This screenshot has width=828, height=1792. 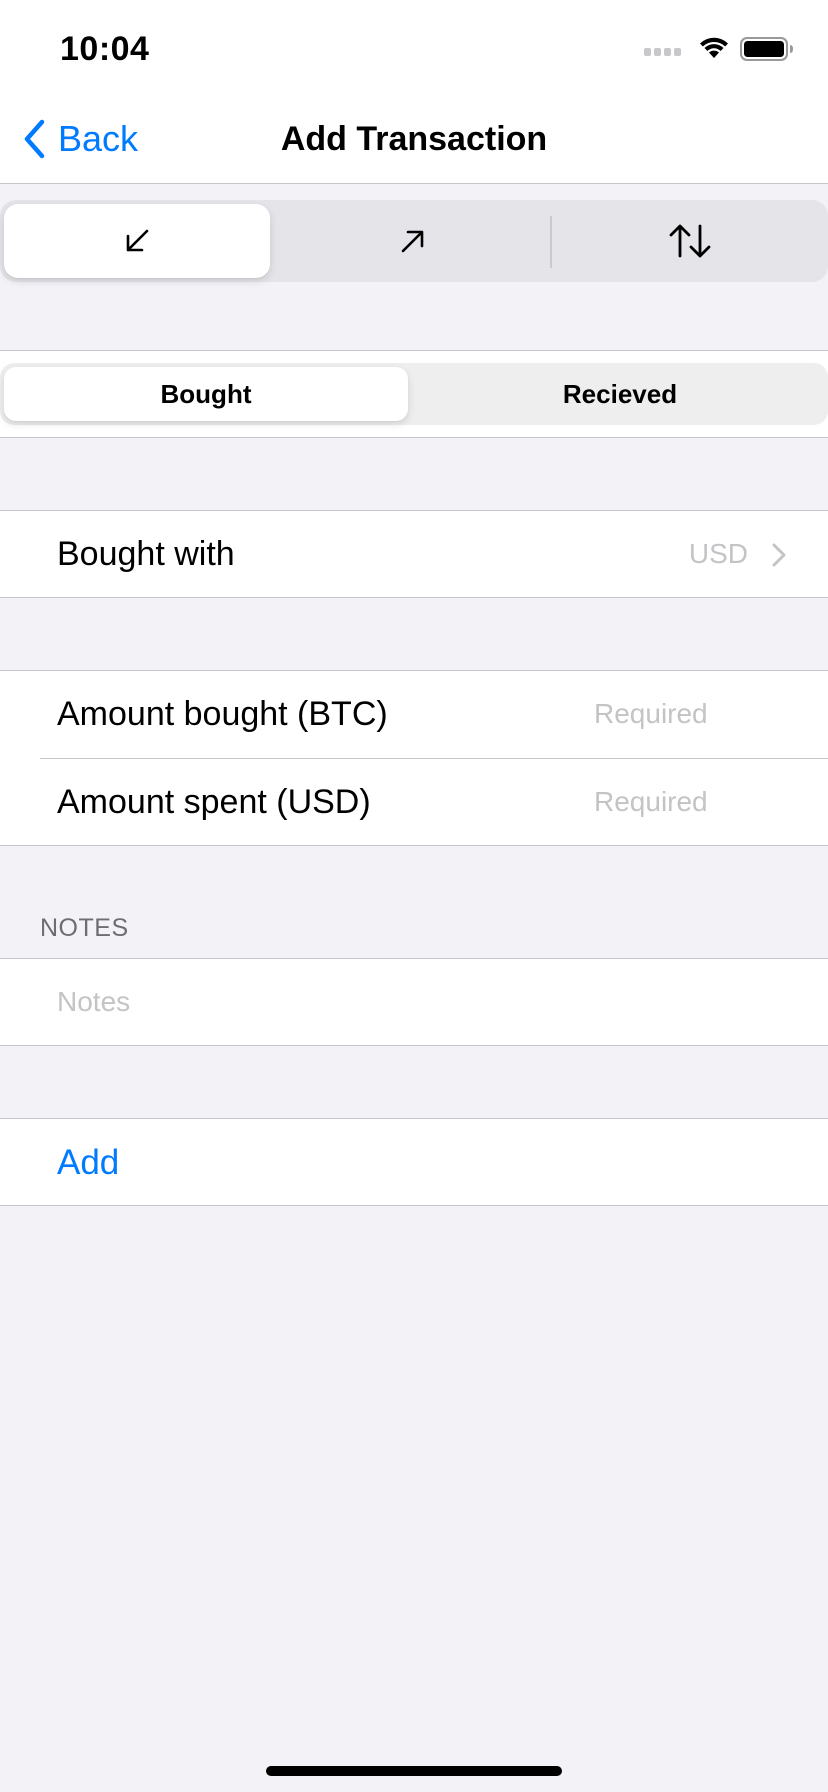 What do you see at coordinates (651, 802) in the screenshot?
I see `amount-spent-field: Required` at bounding box center [651, 802].